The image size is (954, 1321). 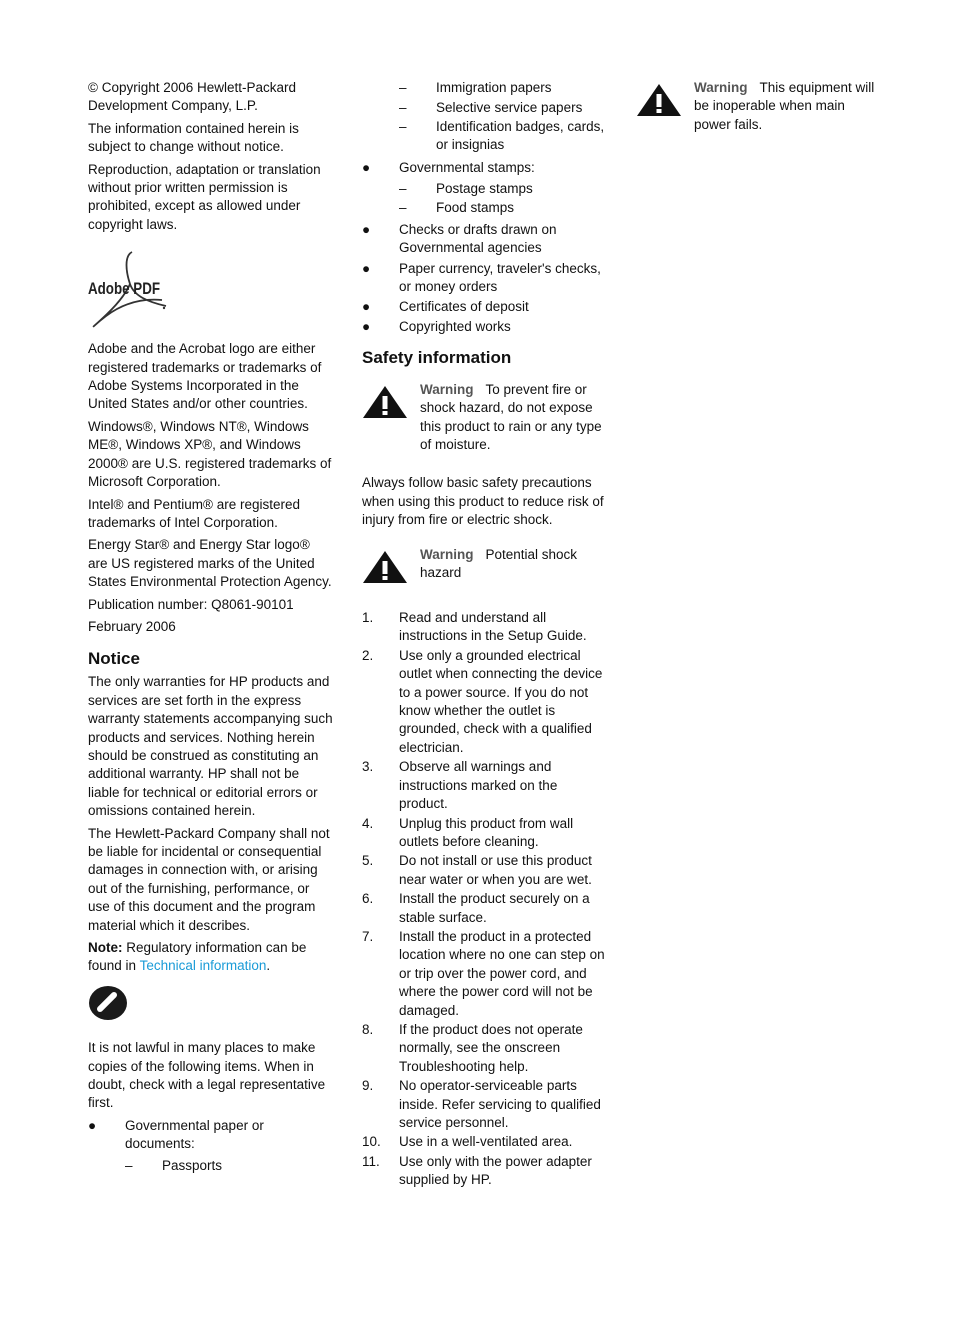 What do you see at coordinates (368, 823) in the screenshot?
I see `step-number: 4.` at bounding box center [368, 823].